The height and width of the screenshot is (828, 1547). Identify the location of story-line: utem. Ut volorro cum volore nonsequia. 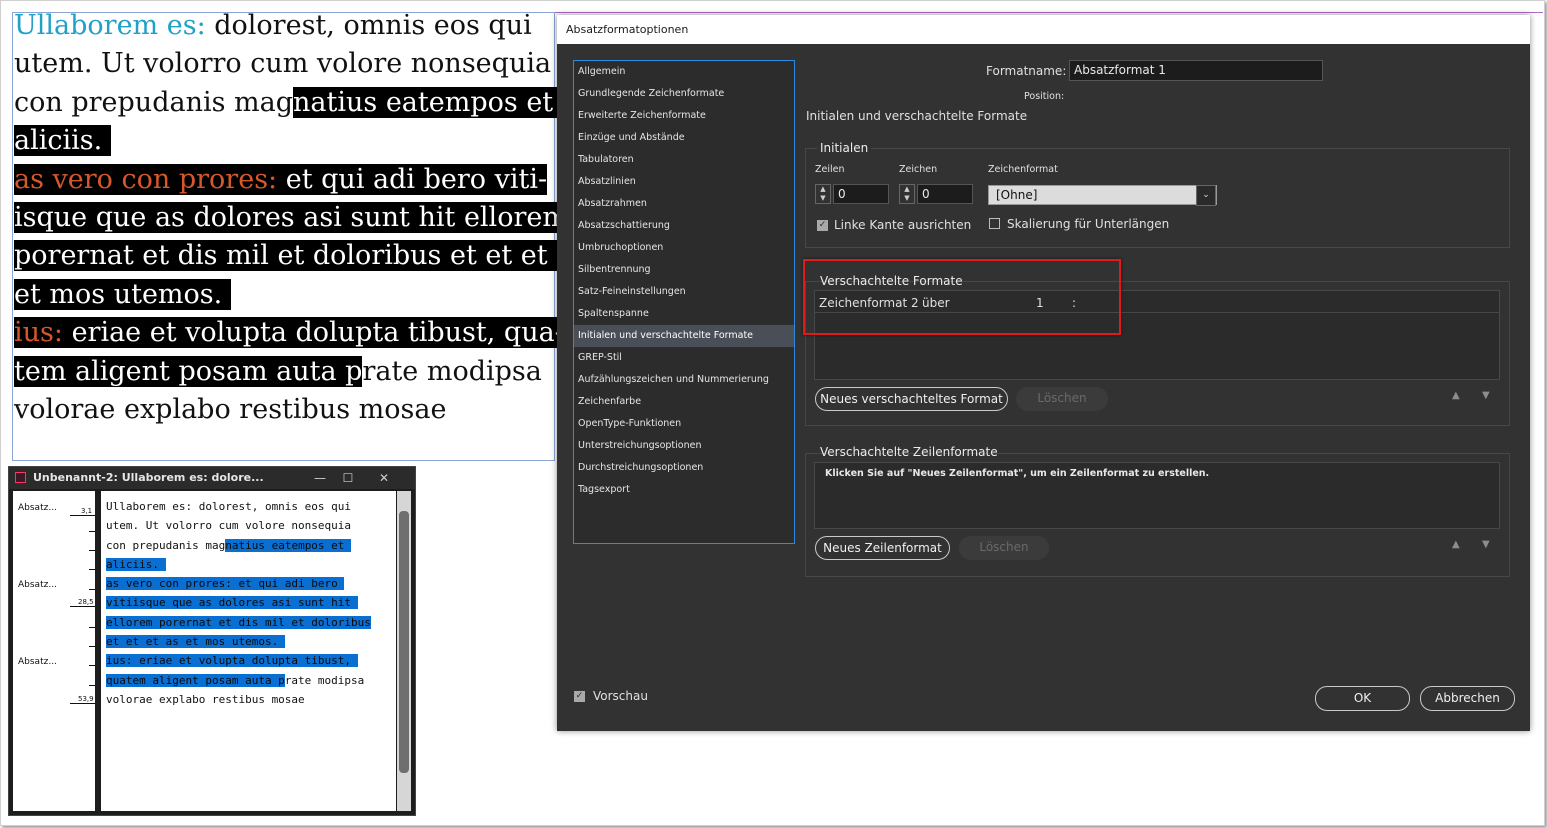
(238, 525).